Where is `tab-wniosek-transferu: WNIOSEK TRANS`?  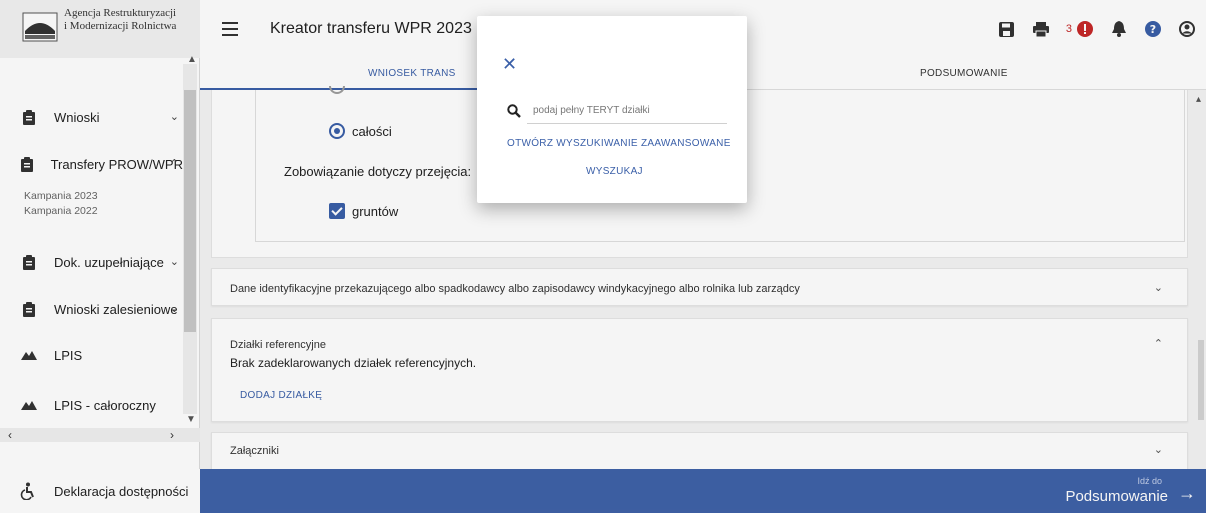 tab-wniosek-transferu: WNIOSEK TRANS is located at coordinates (412, 73).